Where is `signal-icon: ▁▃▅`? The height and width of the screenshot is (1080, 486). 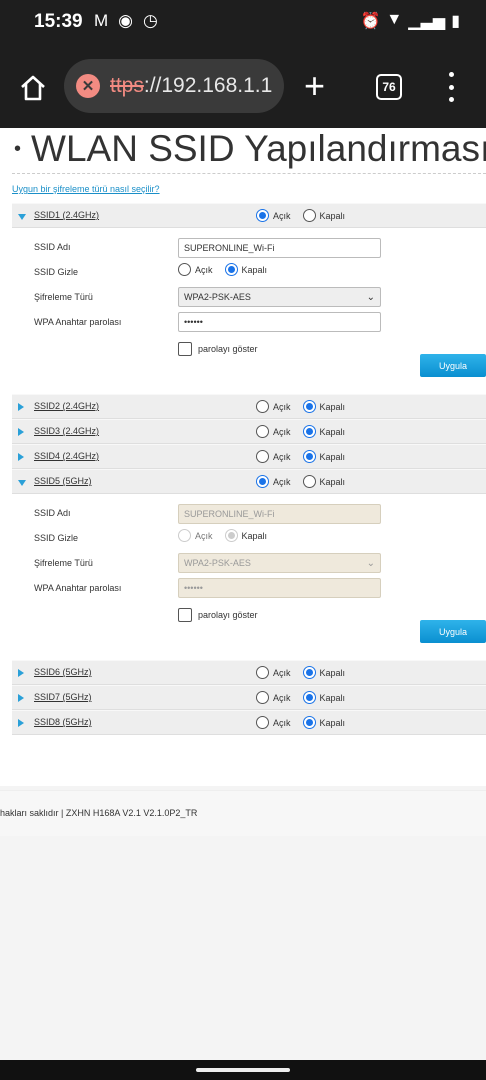
signal-icon: ▁▃▅ is located at coordinates (427, 21).